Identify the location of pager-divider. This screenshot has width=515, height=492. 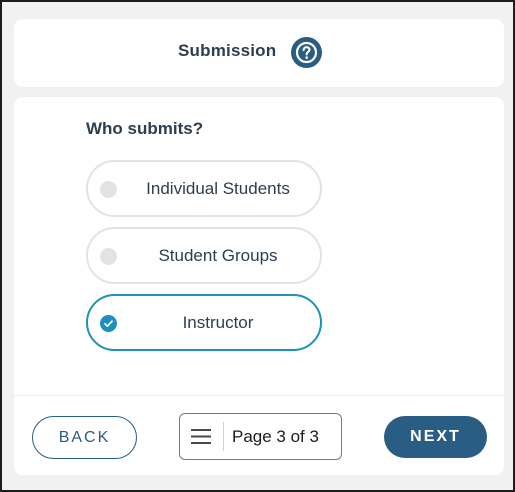
(223, 436).